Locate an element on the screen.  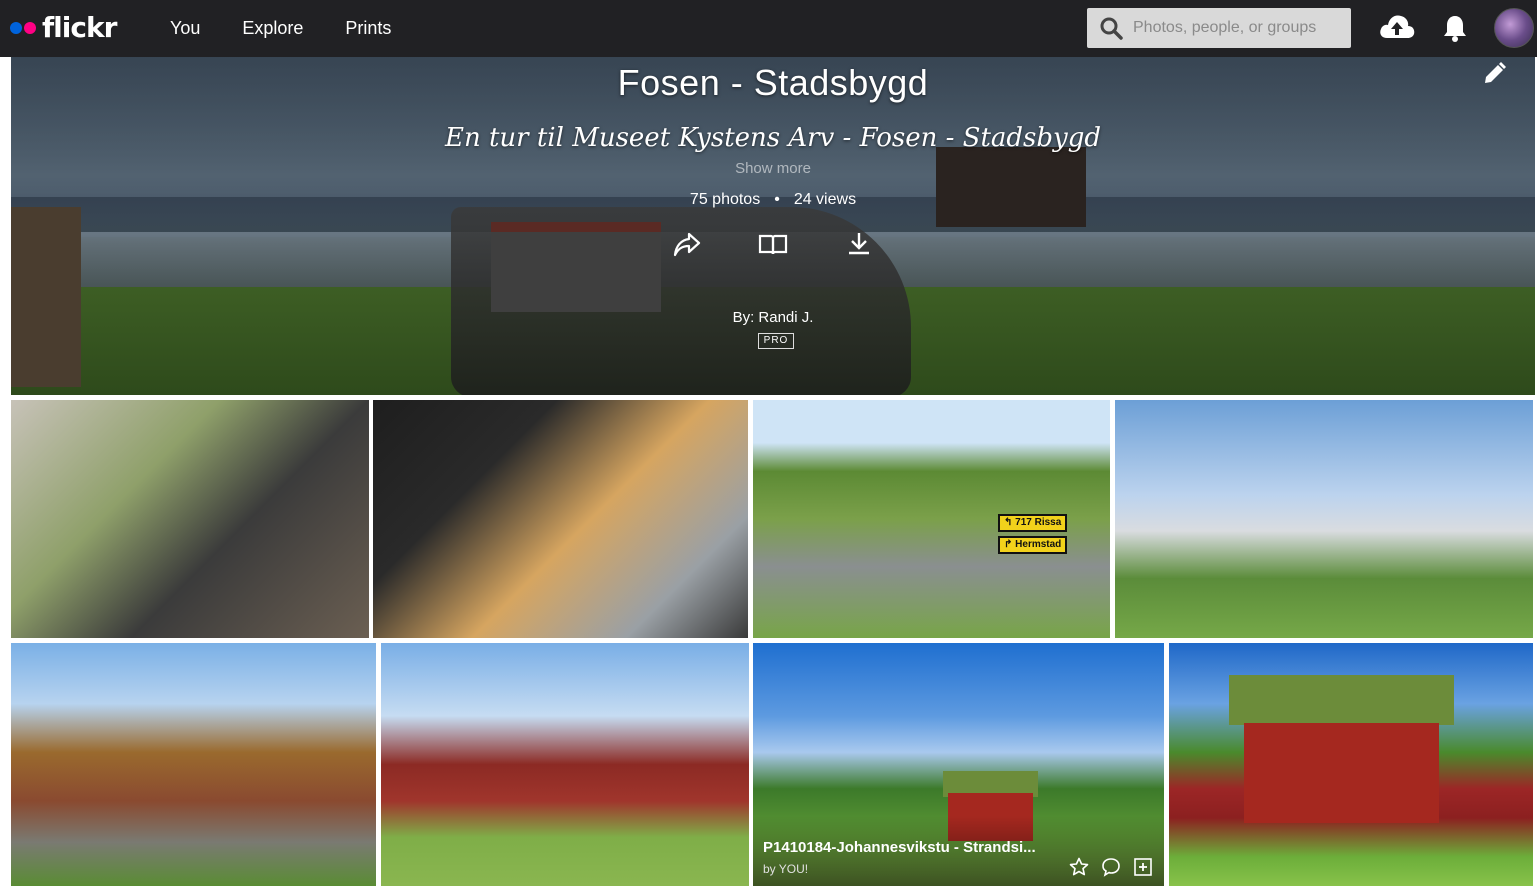
book-icon is located at coordinates (773, 244).